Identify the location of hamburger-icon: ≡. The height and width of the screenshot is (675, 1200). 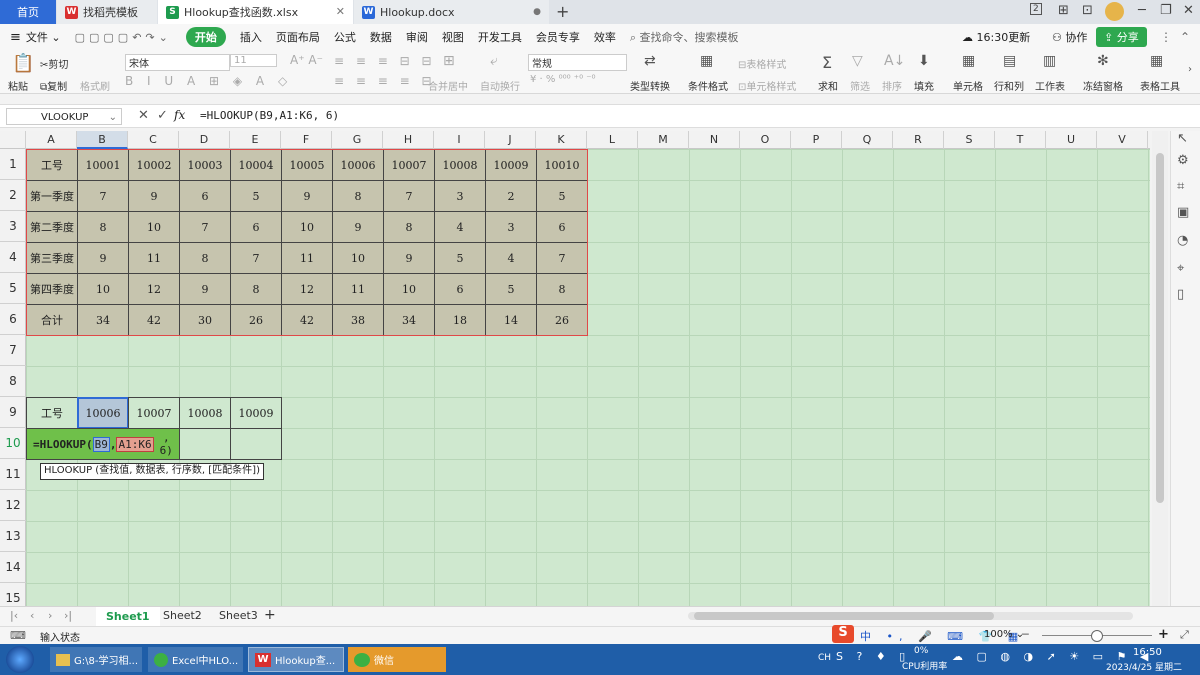
(15, 37).